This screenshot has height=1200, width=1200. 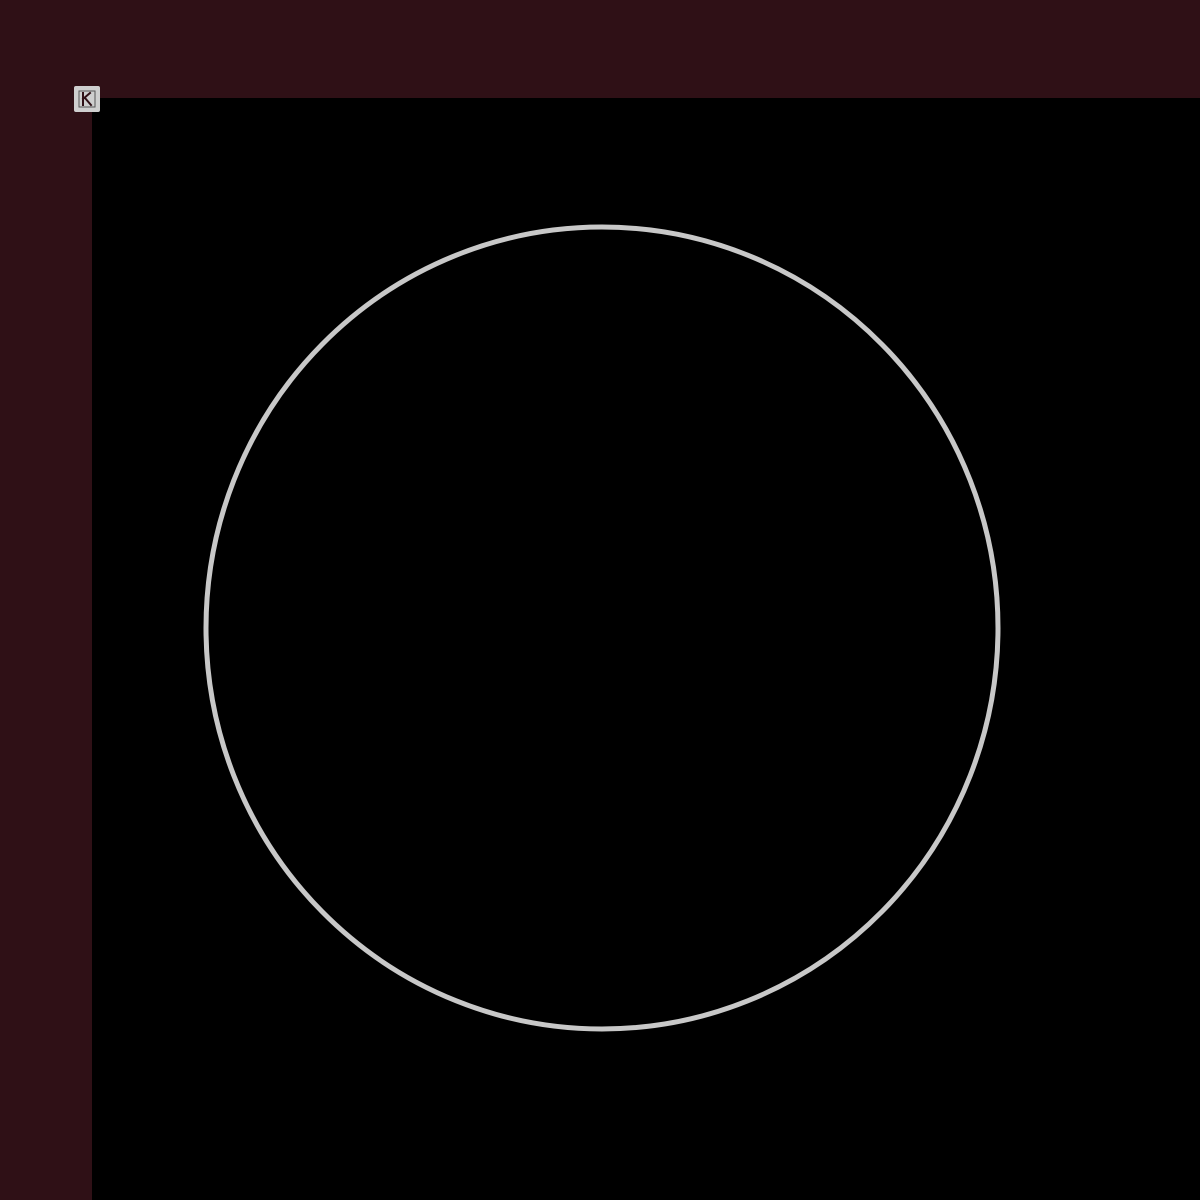 I want to click on left-toolbar, so click(x=46, y=600).